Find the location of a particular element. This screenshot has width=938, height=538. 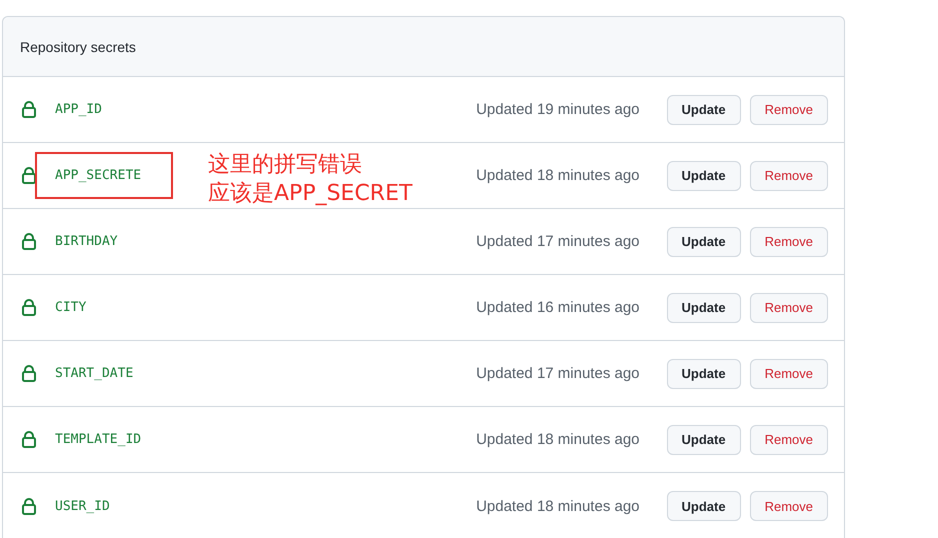

secret-name: BIRTHDAY is located at coordinates (86, 241).